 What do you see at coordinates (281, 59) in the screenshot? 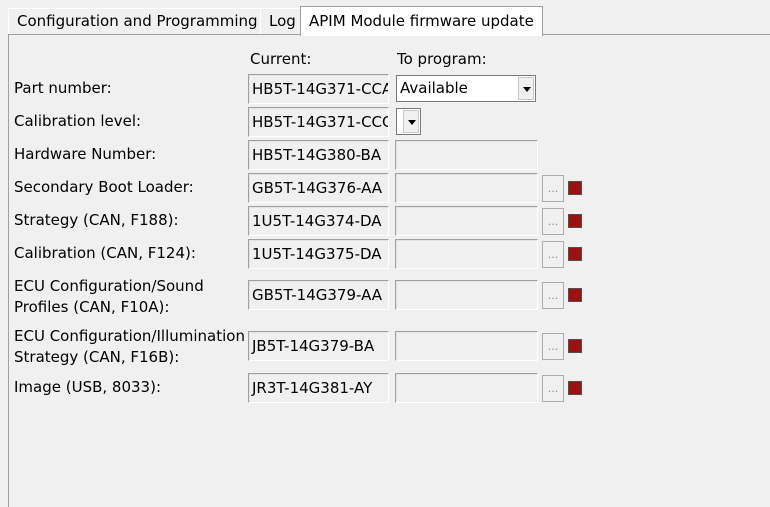
I see `current-column-header: Current:` at bounding box center [281, 59].